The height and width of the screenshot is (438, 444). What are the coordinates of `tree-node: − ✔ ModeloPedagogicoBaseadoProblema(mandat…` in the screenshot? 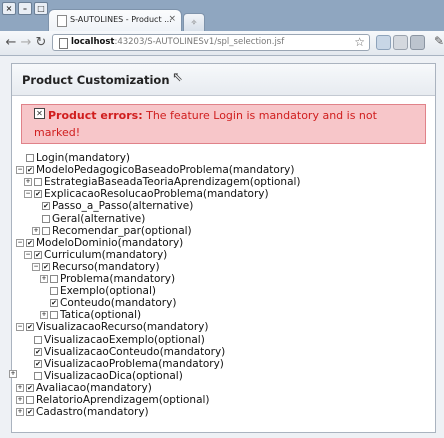 It's located at (155, 170).